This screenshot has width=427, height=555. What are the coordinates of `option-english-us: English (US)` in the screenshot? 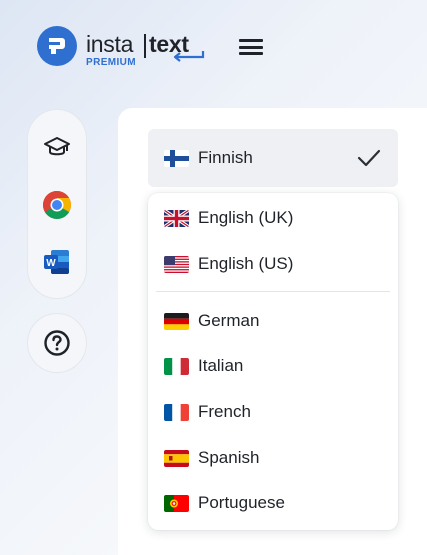 It's located at (273, 264).